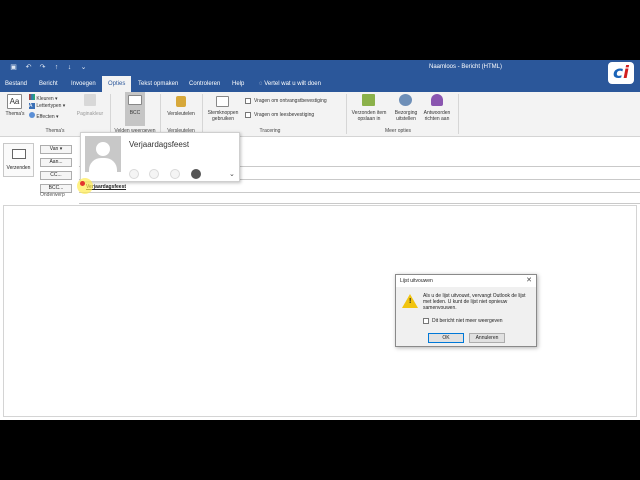 Image resolution: width=640 pixels, height=480 pixels. I want to click on tell-me-label: Vertel wat u wilt doen, so click(292, 84).